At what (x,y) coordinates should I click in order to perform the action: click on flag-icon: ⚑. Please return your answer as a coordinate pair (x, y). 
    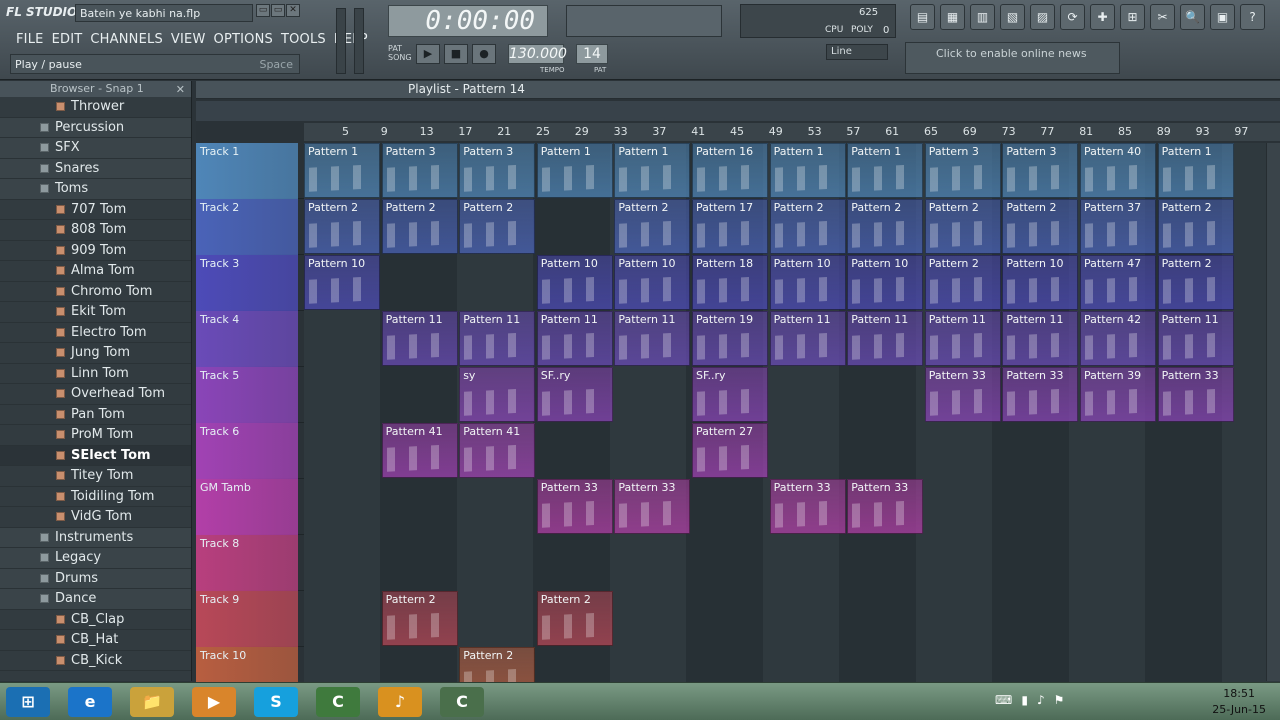
    Looking at the image, I should click on (1059, 700).